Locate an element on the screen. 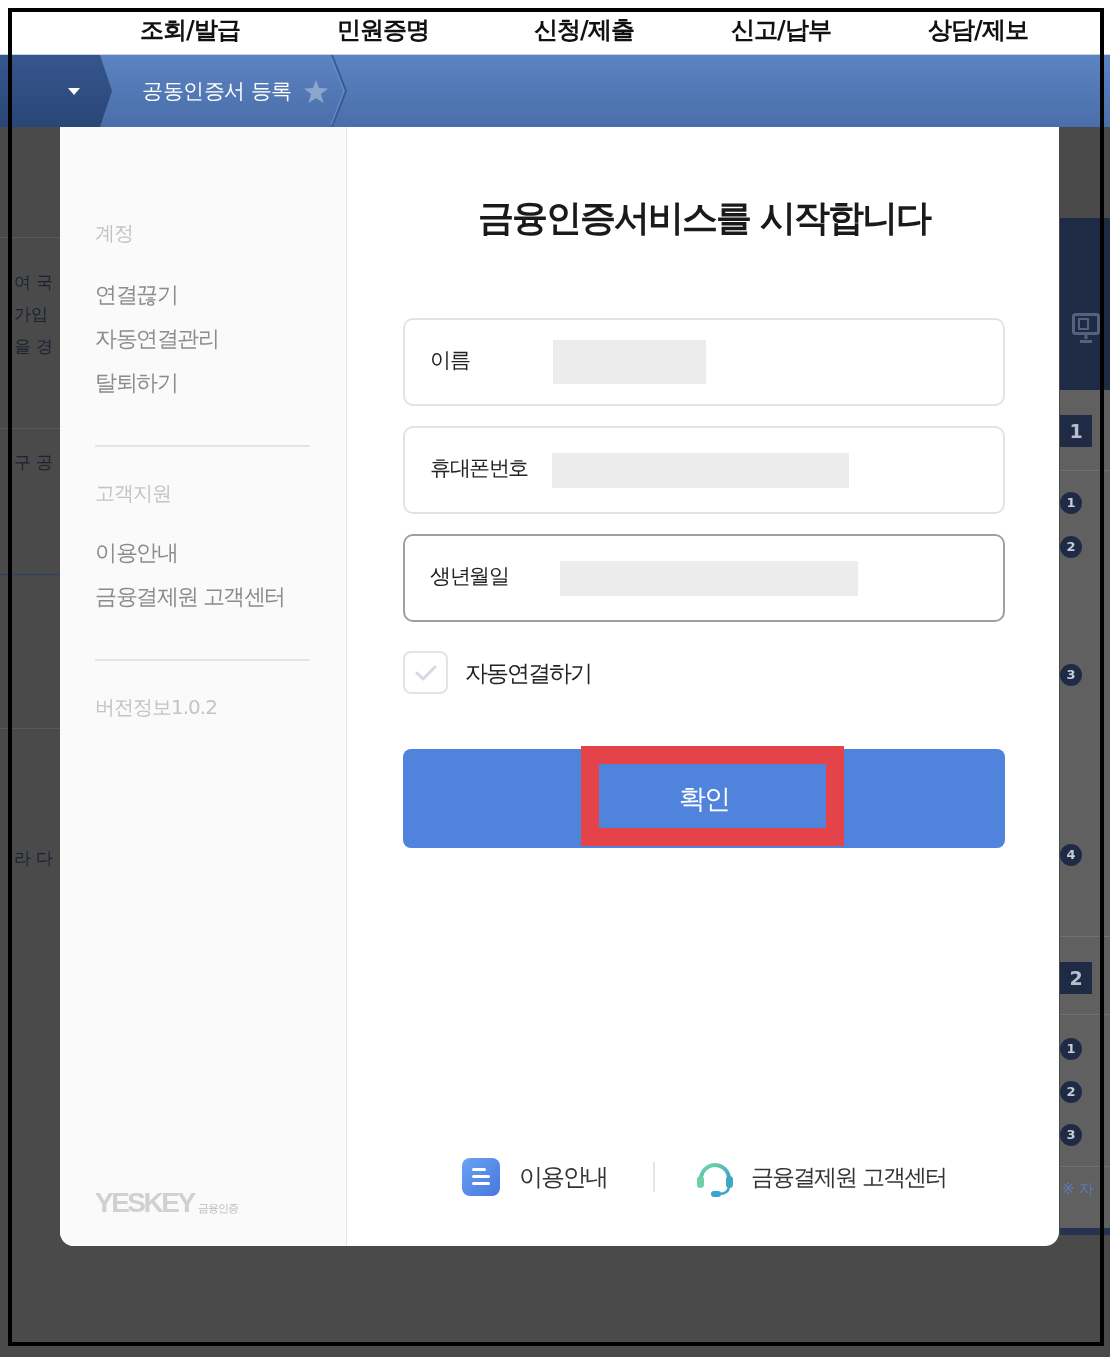 This screenshot has width=1110, height=1357. input-field: 이름 is located at coordinates (704, 362).